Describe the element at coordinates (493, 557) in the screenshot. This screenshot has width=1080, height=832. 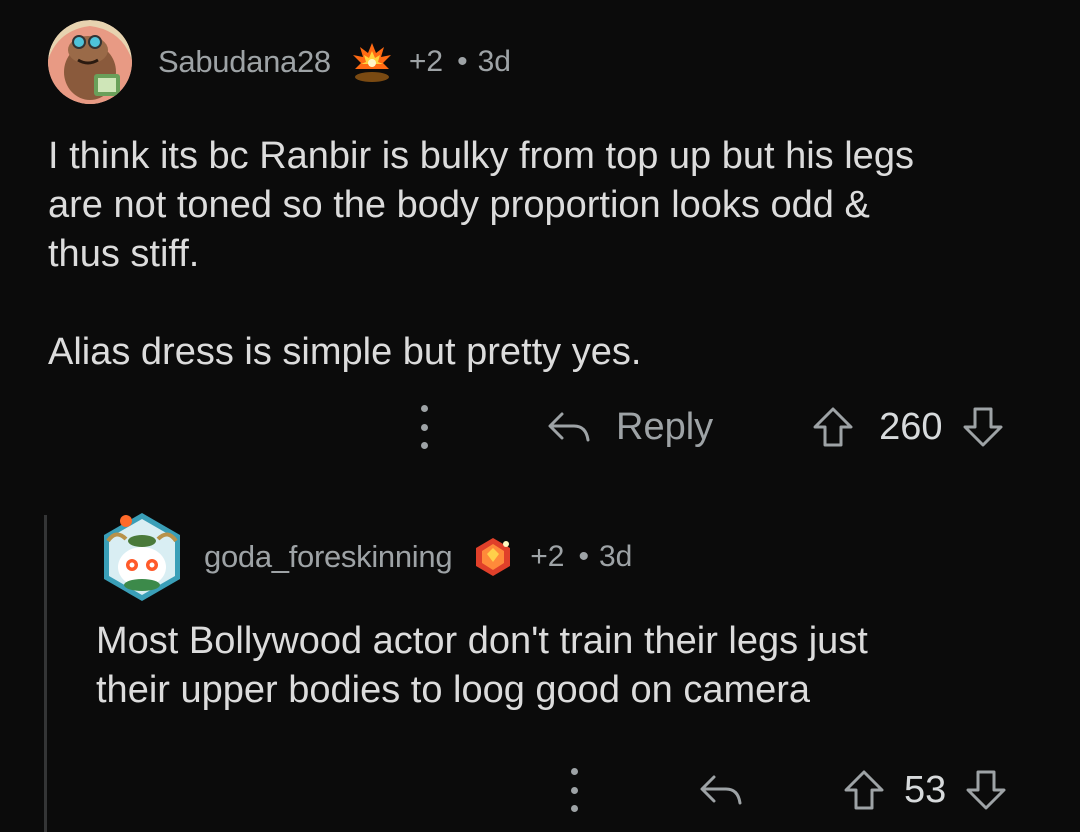
I see `gem-award-icon` at that location.